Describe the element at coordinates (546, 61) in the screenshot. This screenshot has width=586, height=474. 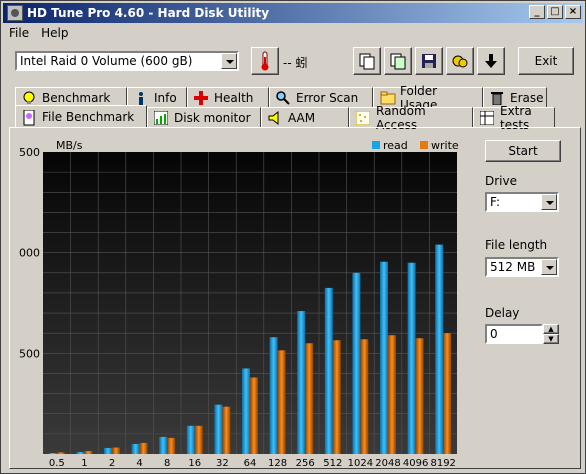
I see `exit-button: Exit` at that location.